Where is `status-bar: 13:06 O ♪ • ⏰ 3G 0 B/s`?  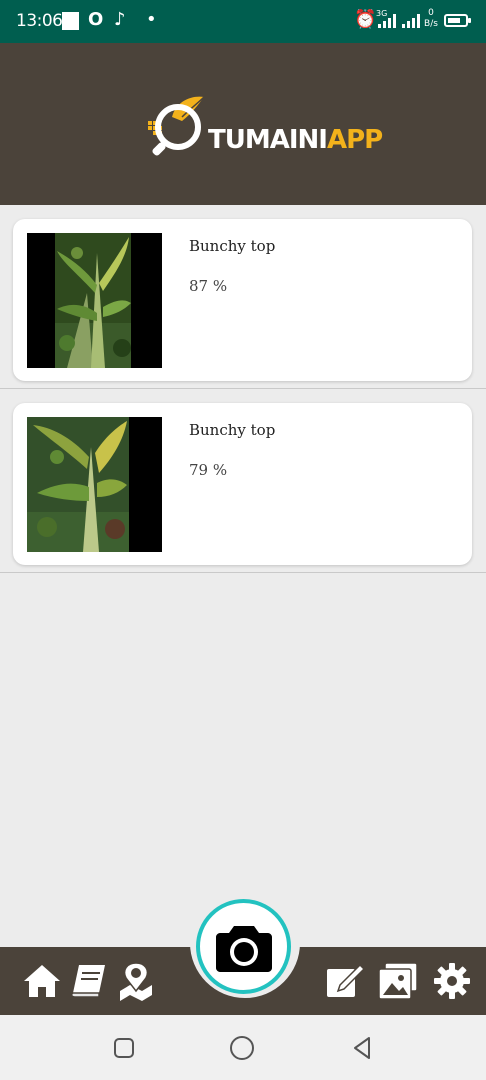
status-bar: 13:06 O ♪ • ⏰ 3G 0 B/s is located at coordinates (243, 21).